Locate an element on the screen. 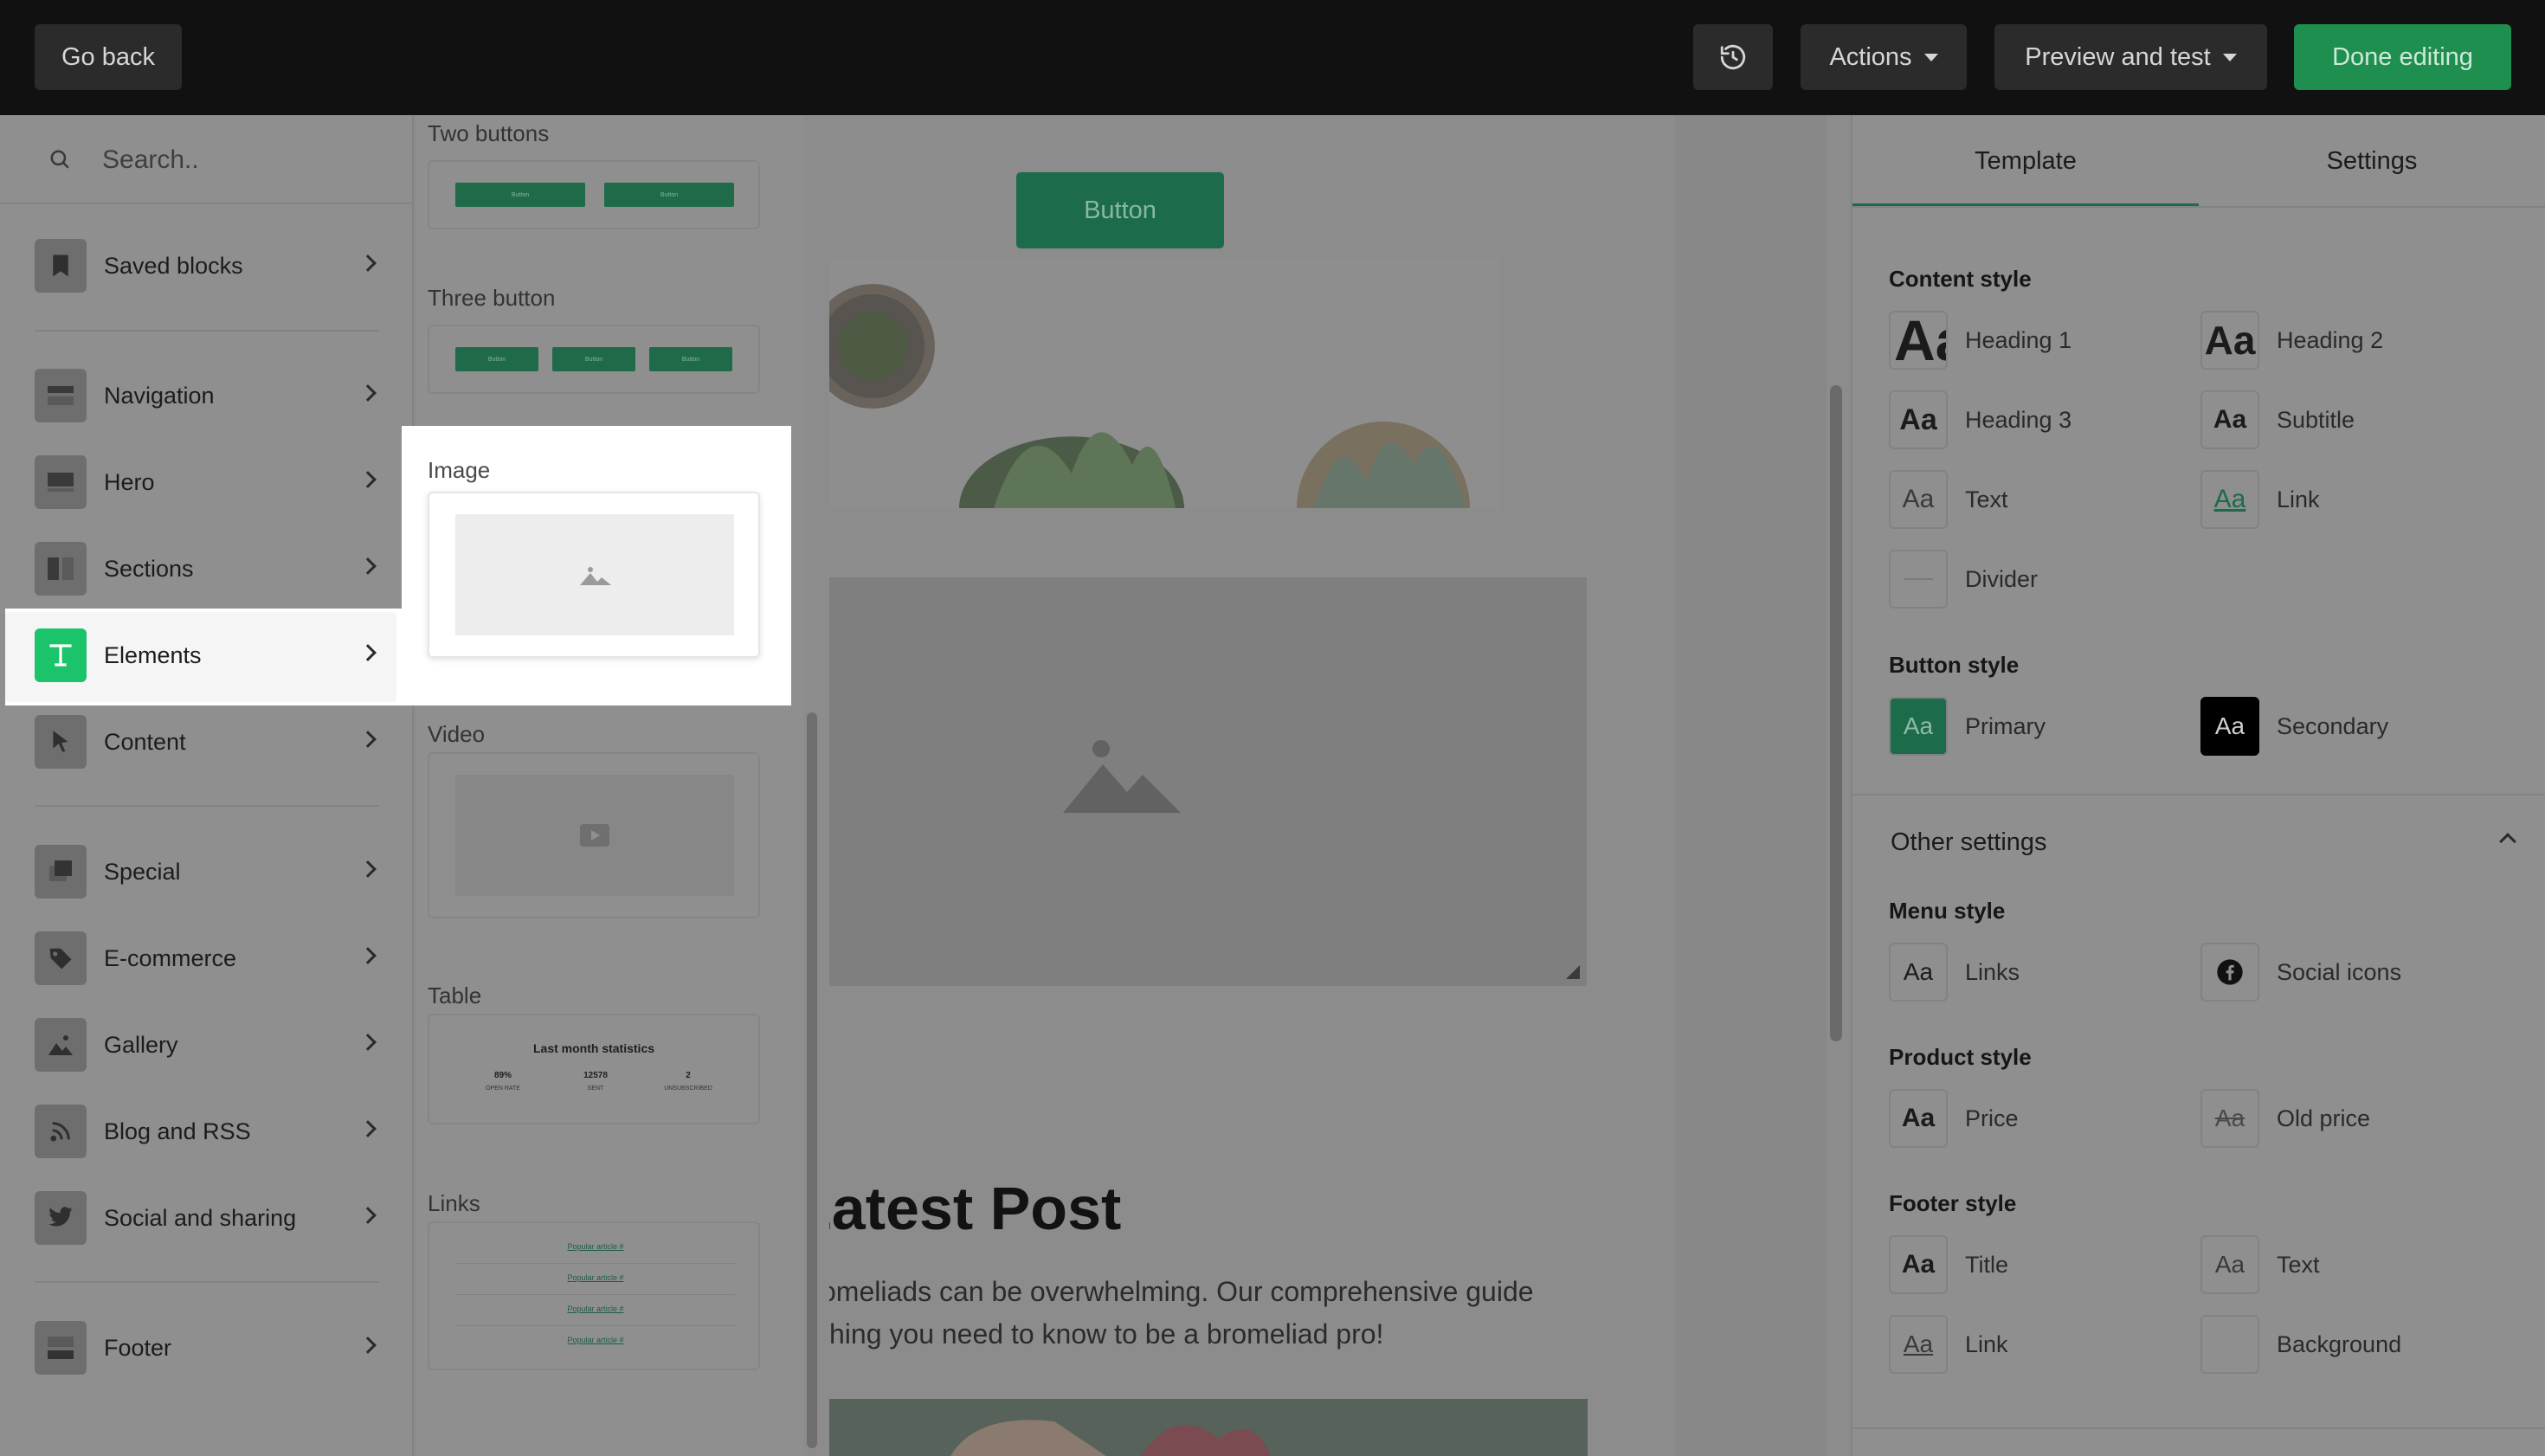 This screenshot has height=1456, width=2545. footer-style-title: Aa Title is located at coordinates (1949, 1264).